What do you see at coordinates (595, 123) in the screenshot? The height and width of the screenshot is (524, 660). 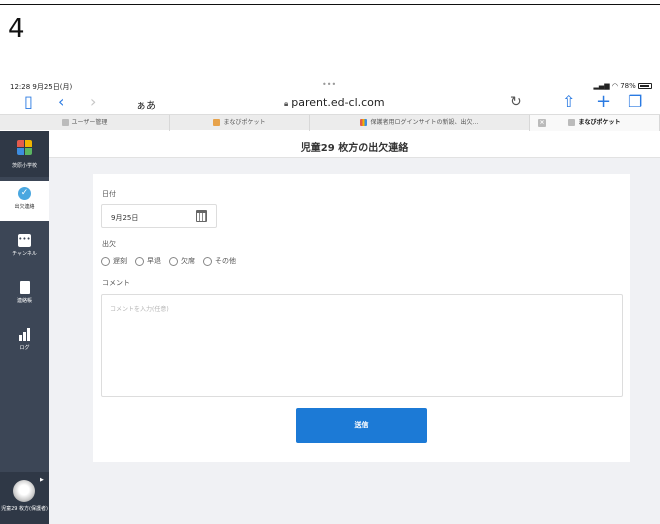 I see `browser-tab-active: × まなびポケット` at bounding box center [595, 123].